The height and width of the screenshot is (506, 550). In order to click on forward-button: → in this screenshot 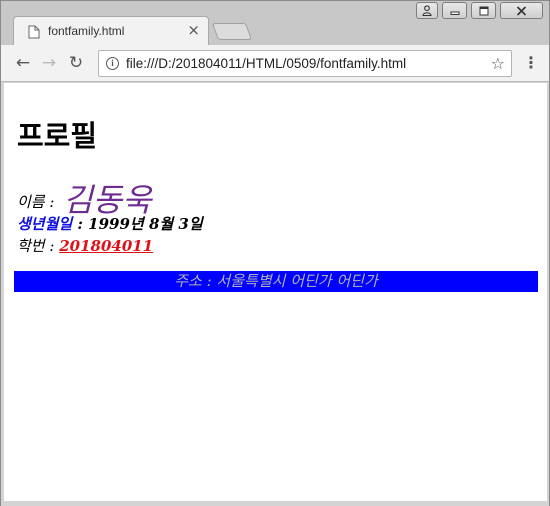, I will do `click(49, 63)`.